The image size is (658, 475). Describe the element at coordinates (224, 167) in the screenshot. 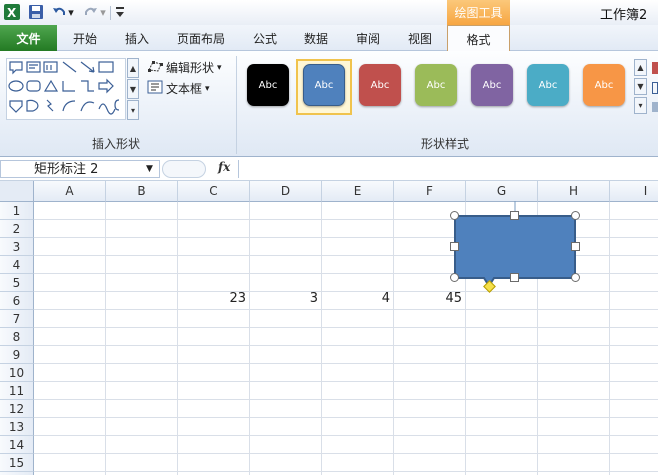

I see `insert-function-button: fx` at that location.